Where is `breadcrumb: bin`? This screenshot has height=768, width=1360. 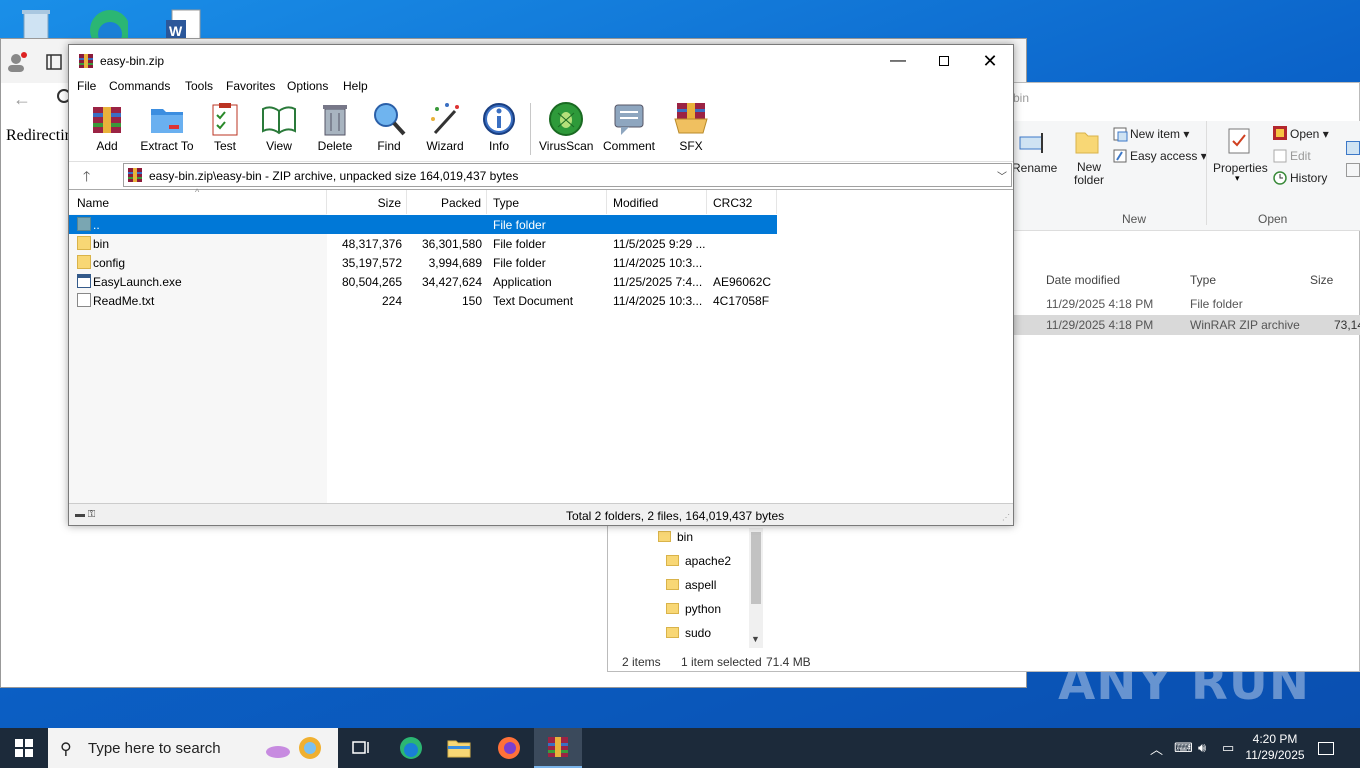 breadcrumb: bin is located at coordinates (1021, 98).